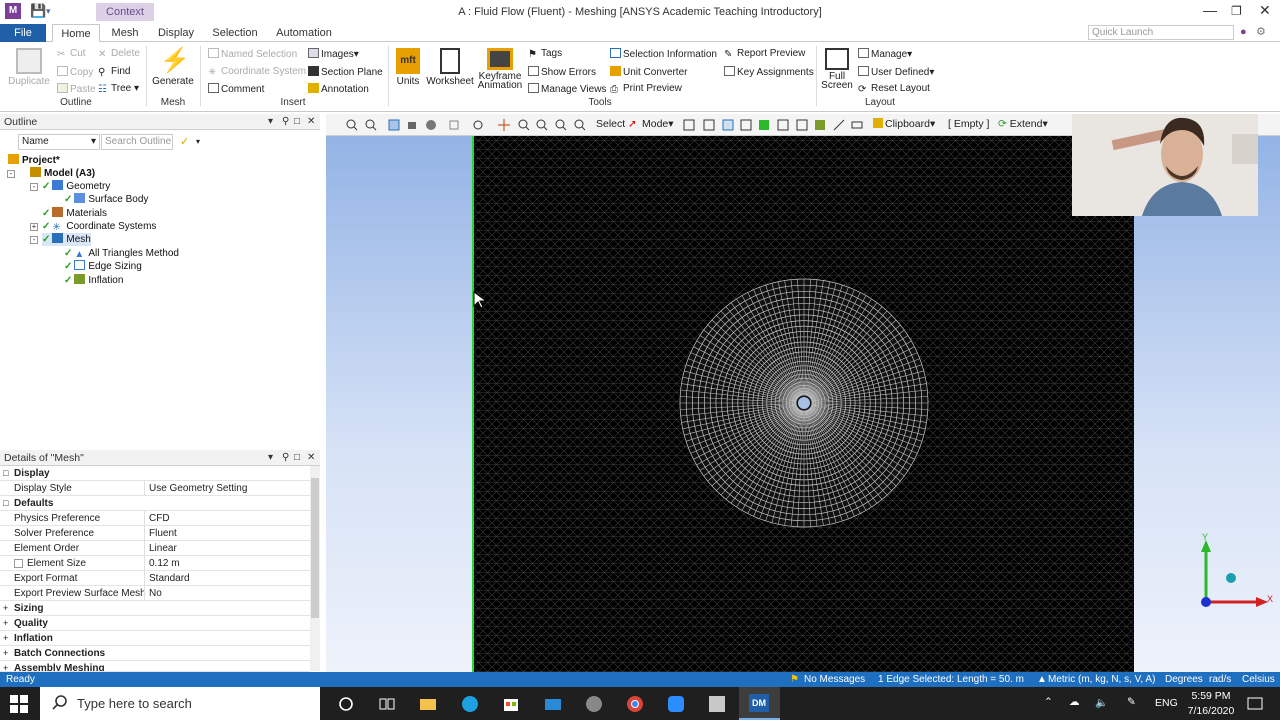 Image resolution: width=1280 pixels, height=720 pixels. I want to click on details-scrollbar, so click(315, 568).